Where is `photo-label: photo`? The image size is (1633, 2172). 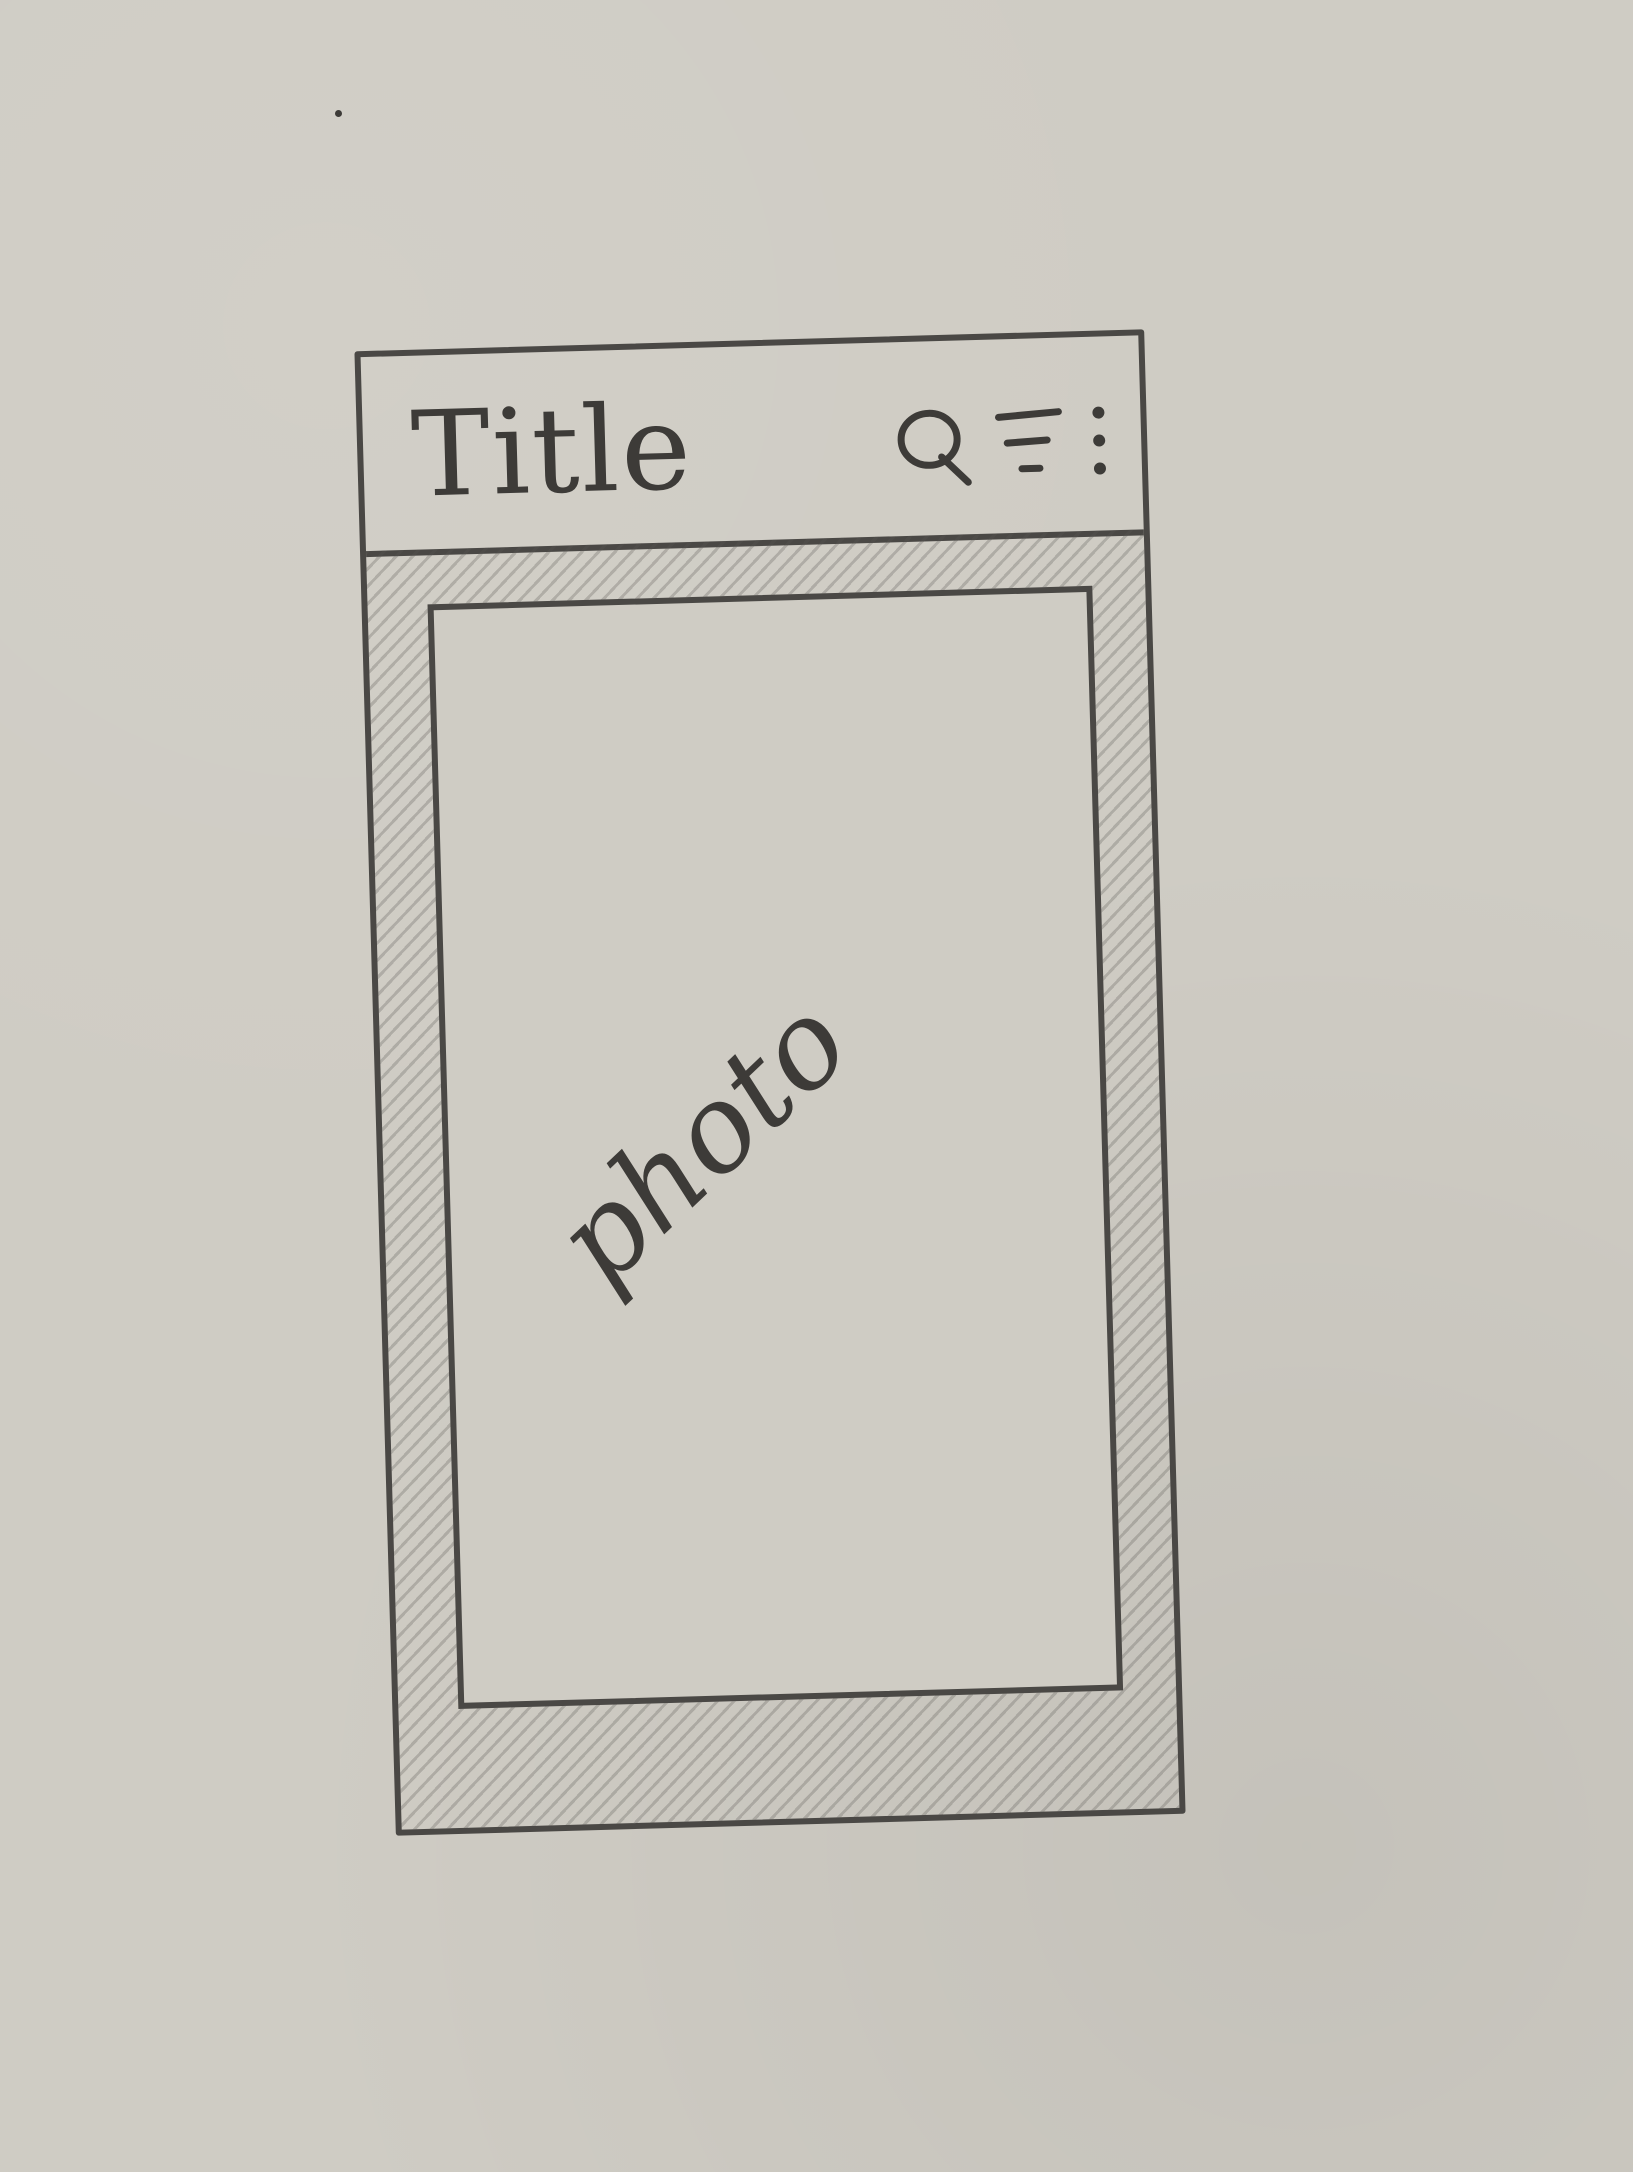 photo-label: photo is located at coordinates (702, 1142).